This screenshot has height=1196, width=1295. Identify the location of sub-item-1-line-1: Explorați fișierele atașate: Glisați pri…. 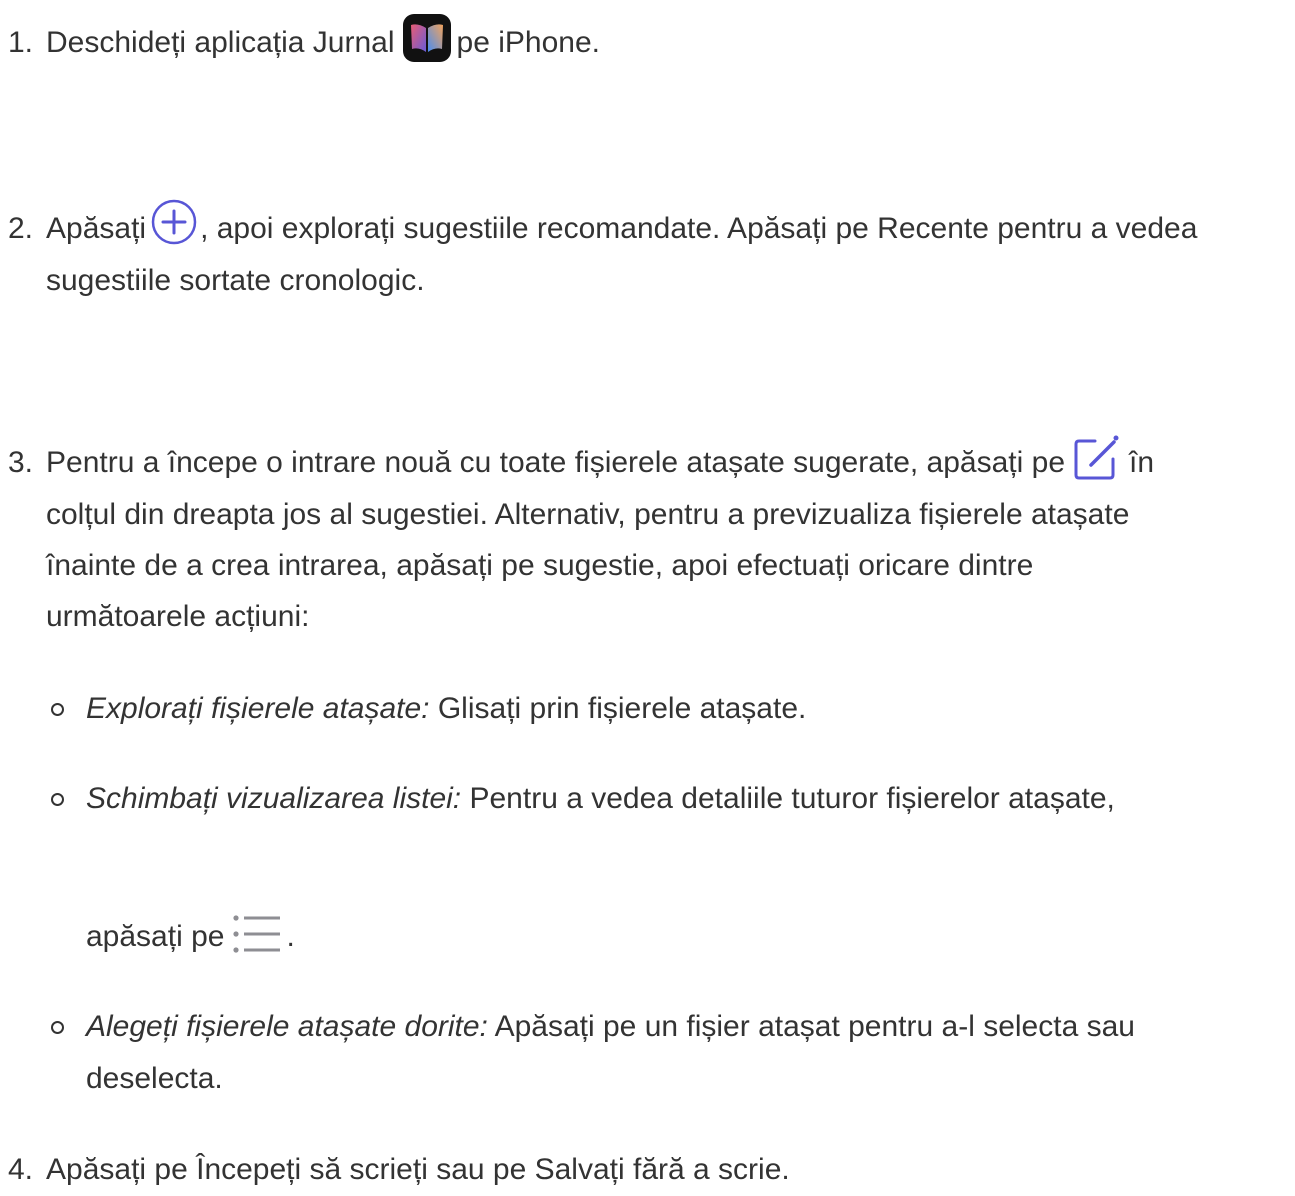
(446, 709).